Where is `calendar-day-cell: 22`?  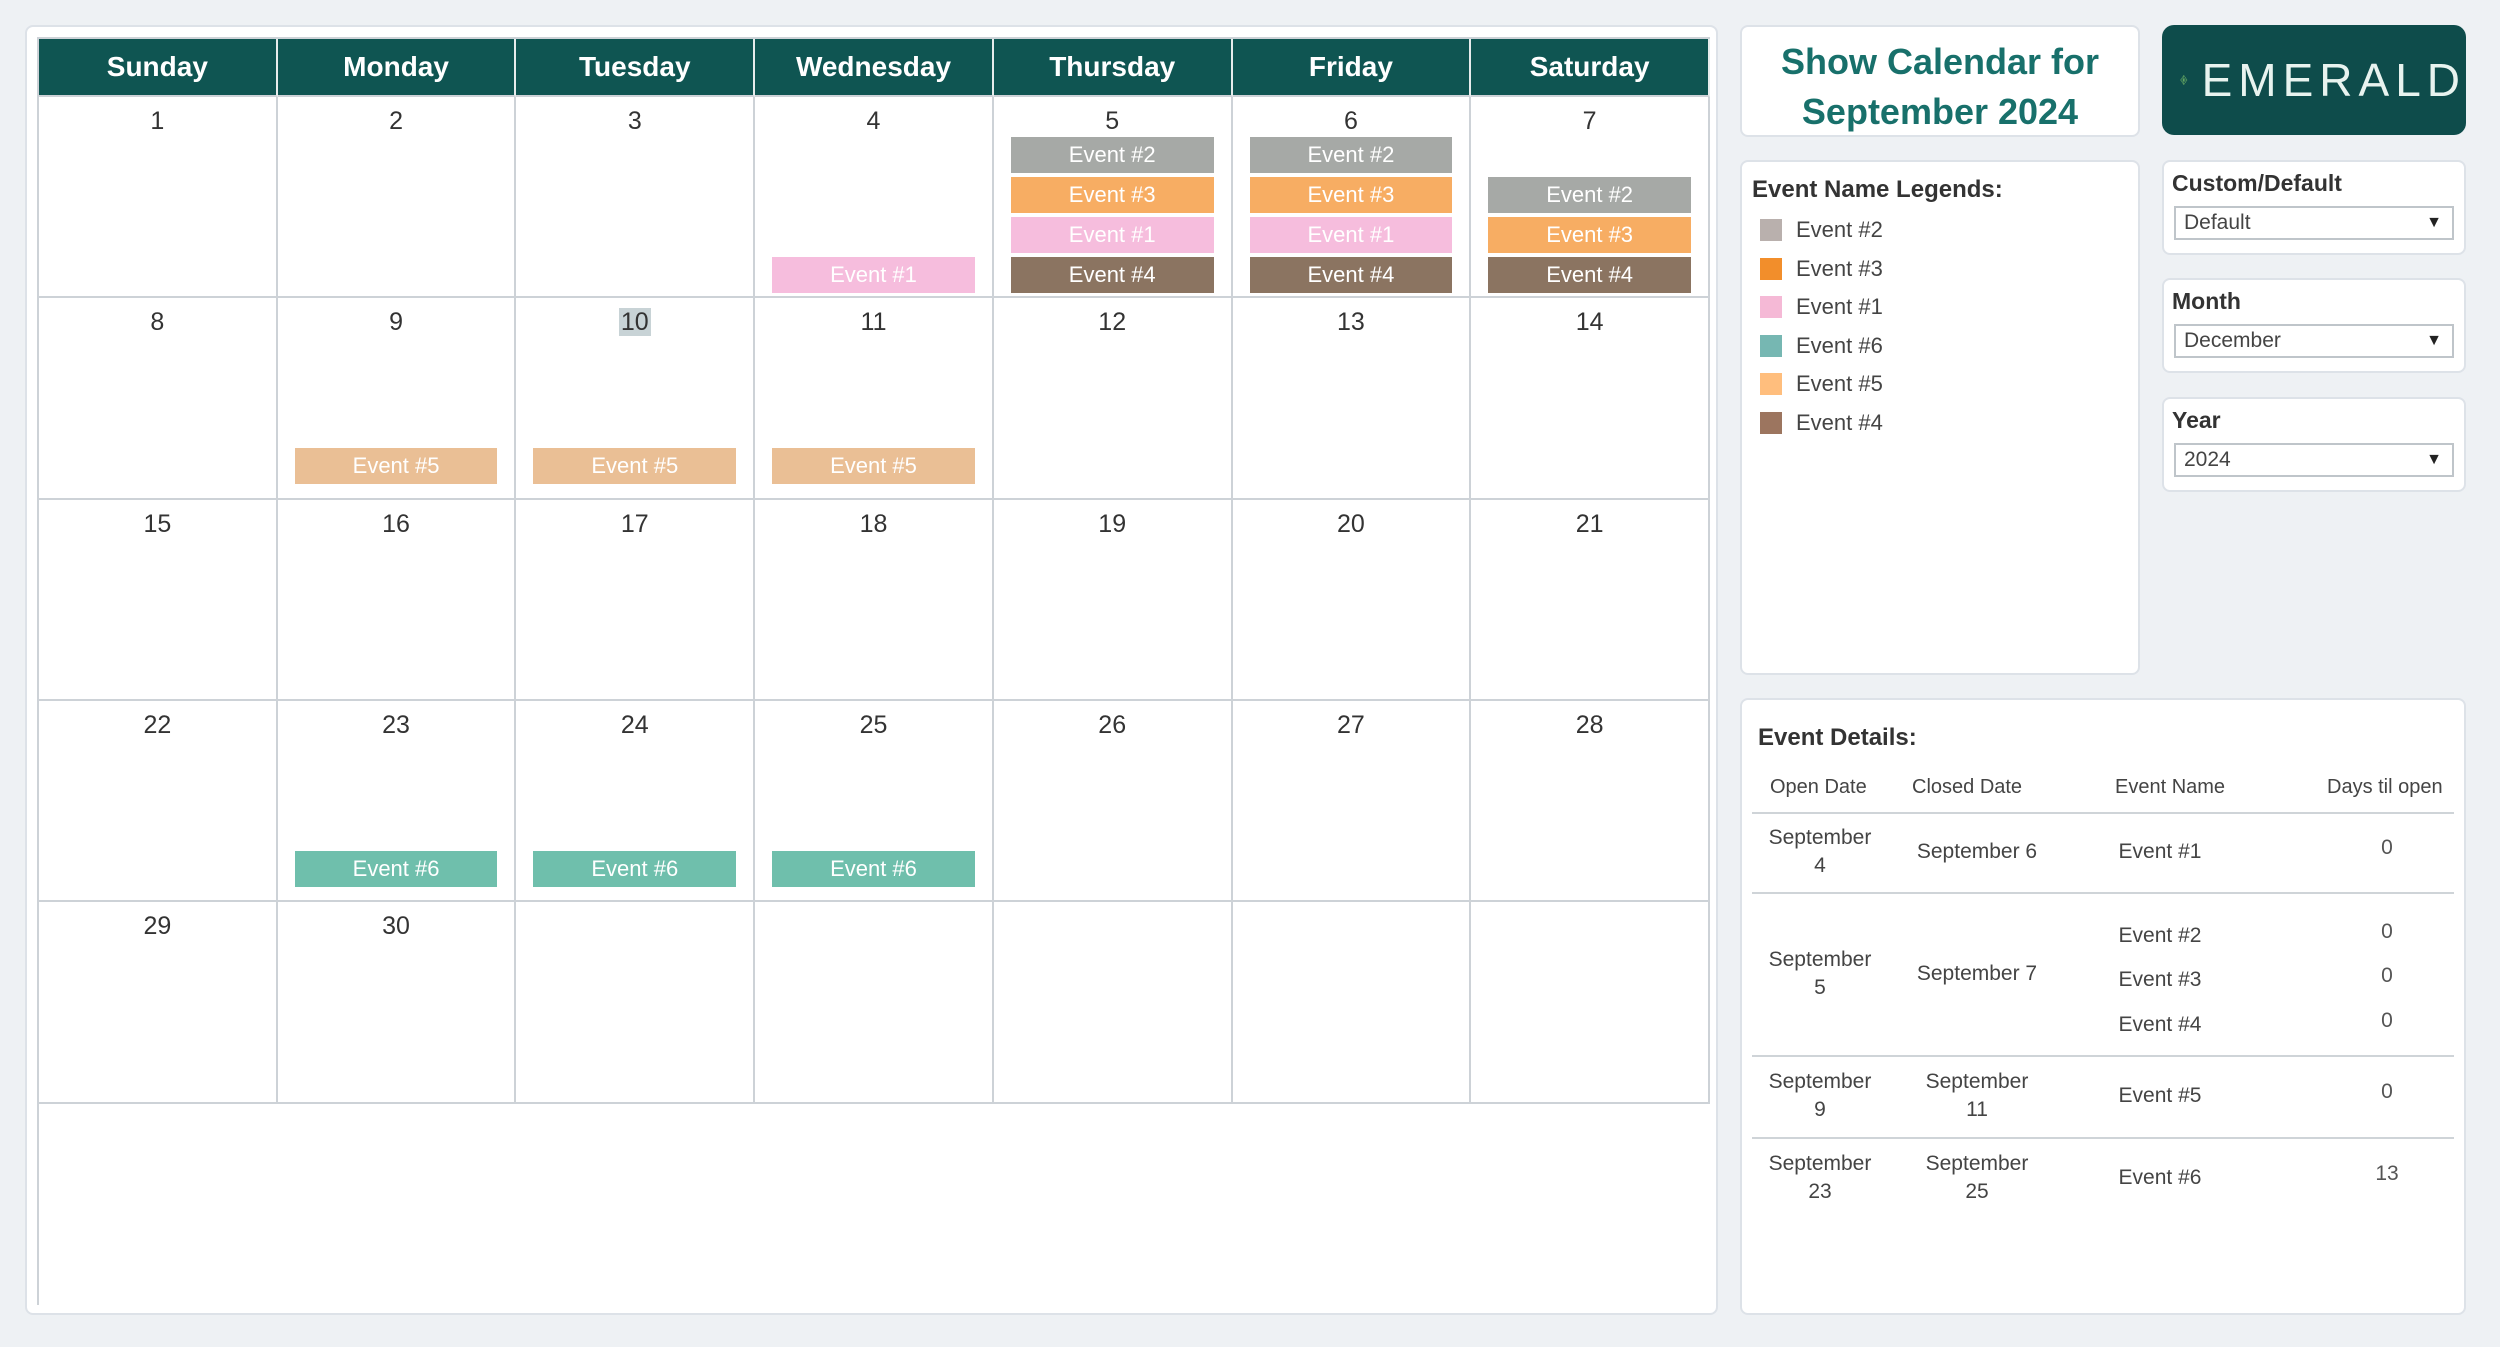 calendar-day-cell: 22 is located at coordinates (158, 801).